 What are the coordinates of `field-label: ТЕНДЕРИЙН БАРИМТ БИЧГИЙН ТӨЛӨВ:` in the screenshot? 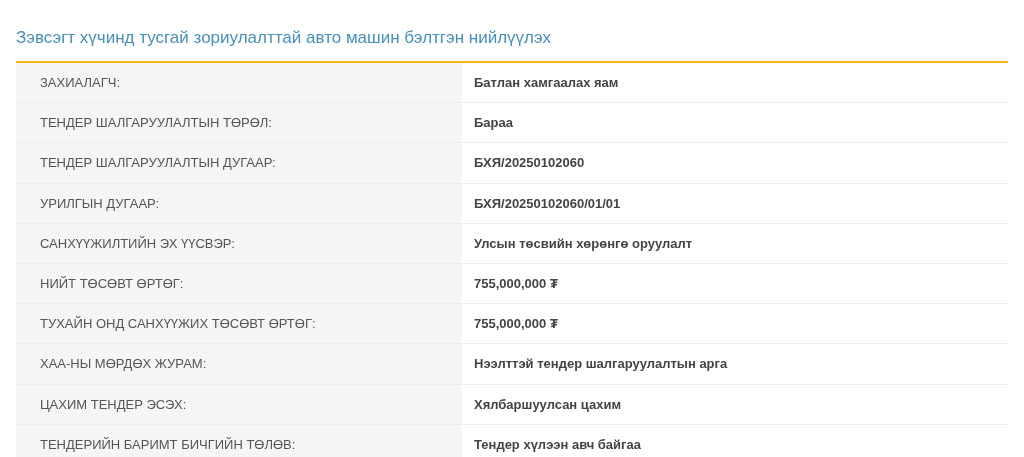 It's located at (239, 440).